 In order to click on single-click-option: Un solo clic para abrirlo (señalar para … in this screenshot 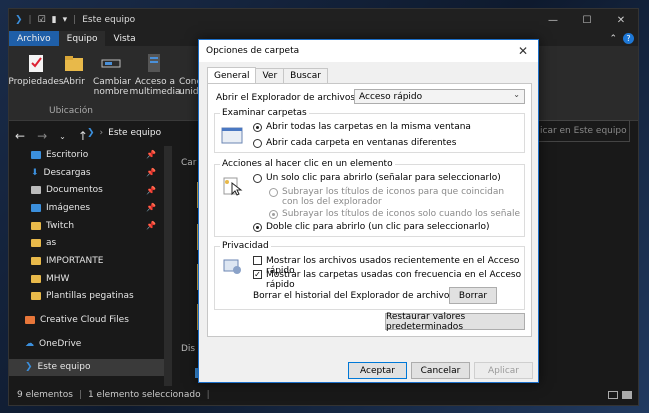, I will do `click(377, 178)`.